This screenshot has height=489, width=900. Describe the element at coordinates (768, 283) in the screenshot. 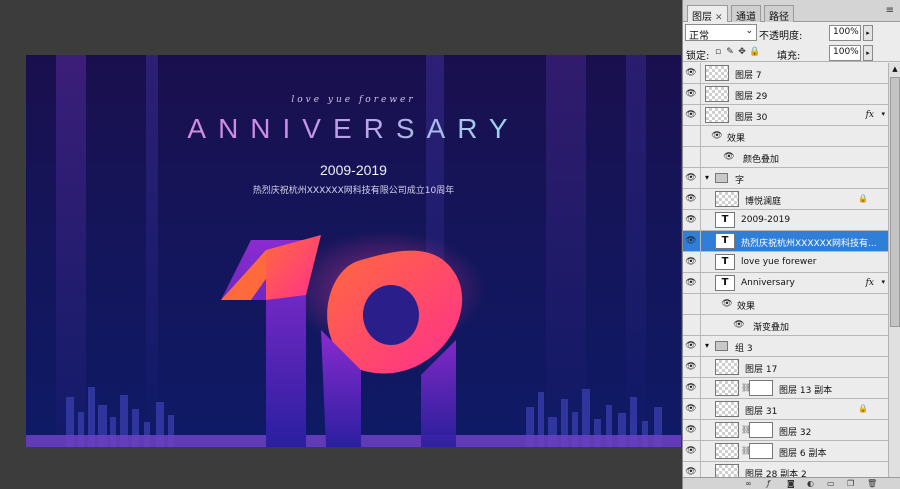

I see `layer-name: Anniversary` at that location.